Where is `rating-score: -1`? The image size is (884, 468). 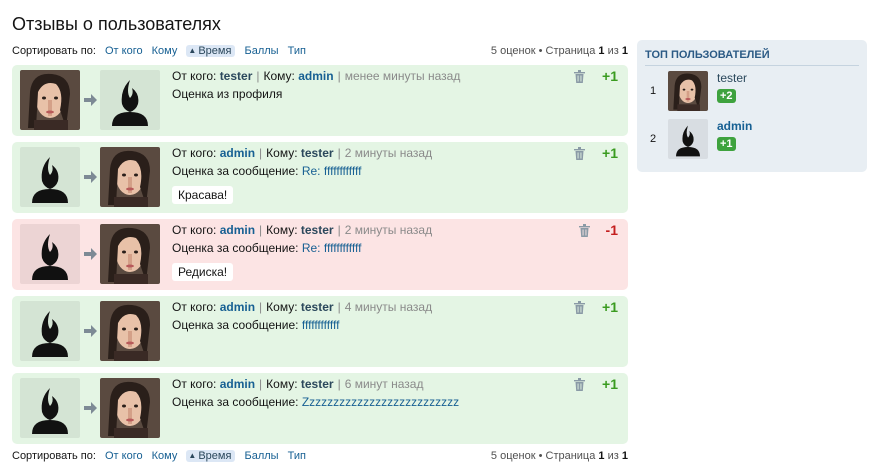 rating-score: -1 is located at coordinates (611, 230).